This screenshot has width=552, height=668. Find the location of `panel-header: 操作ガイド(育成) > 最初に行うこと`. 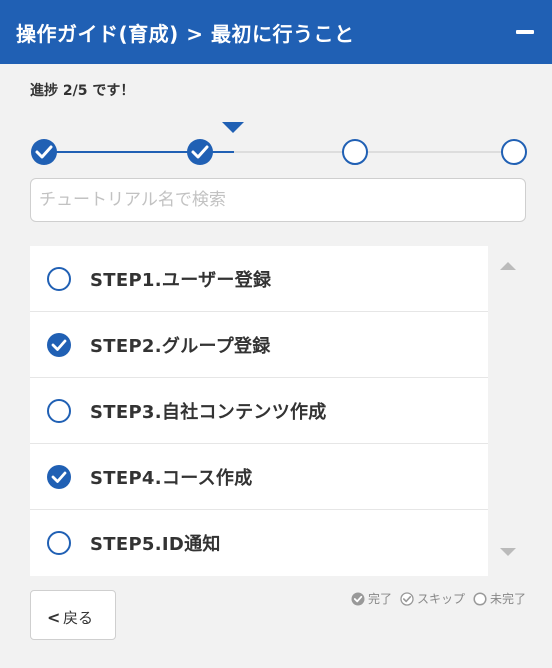

panel-header: 操作ガイド(育成) > 最初に行うこと is located at coordinates (276, 32).